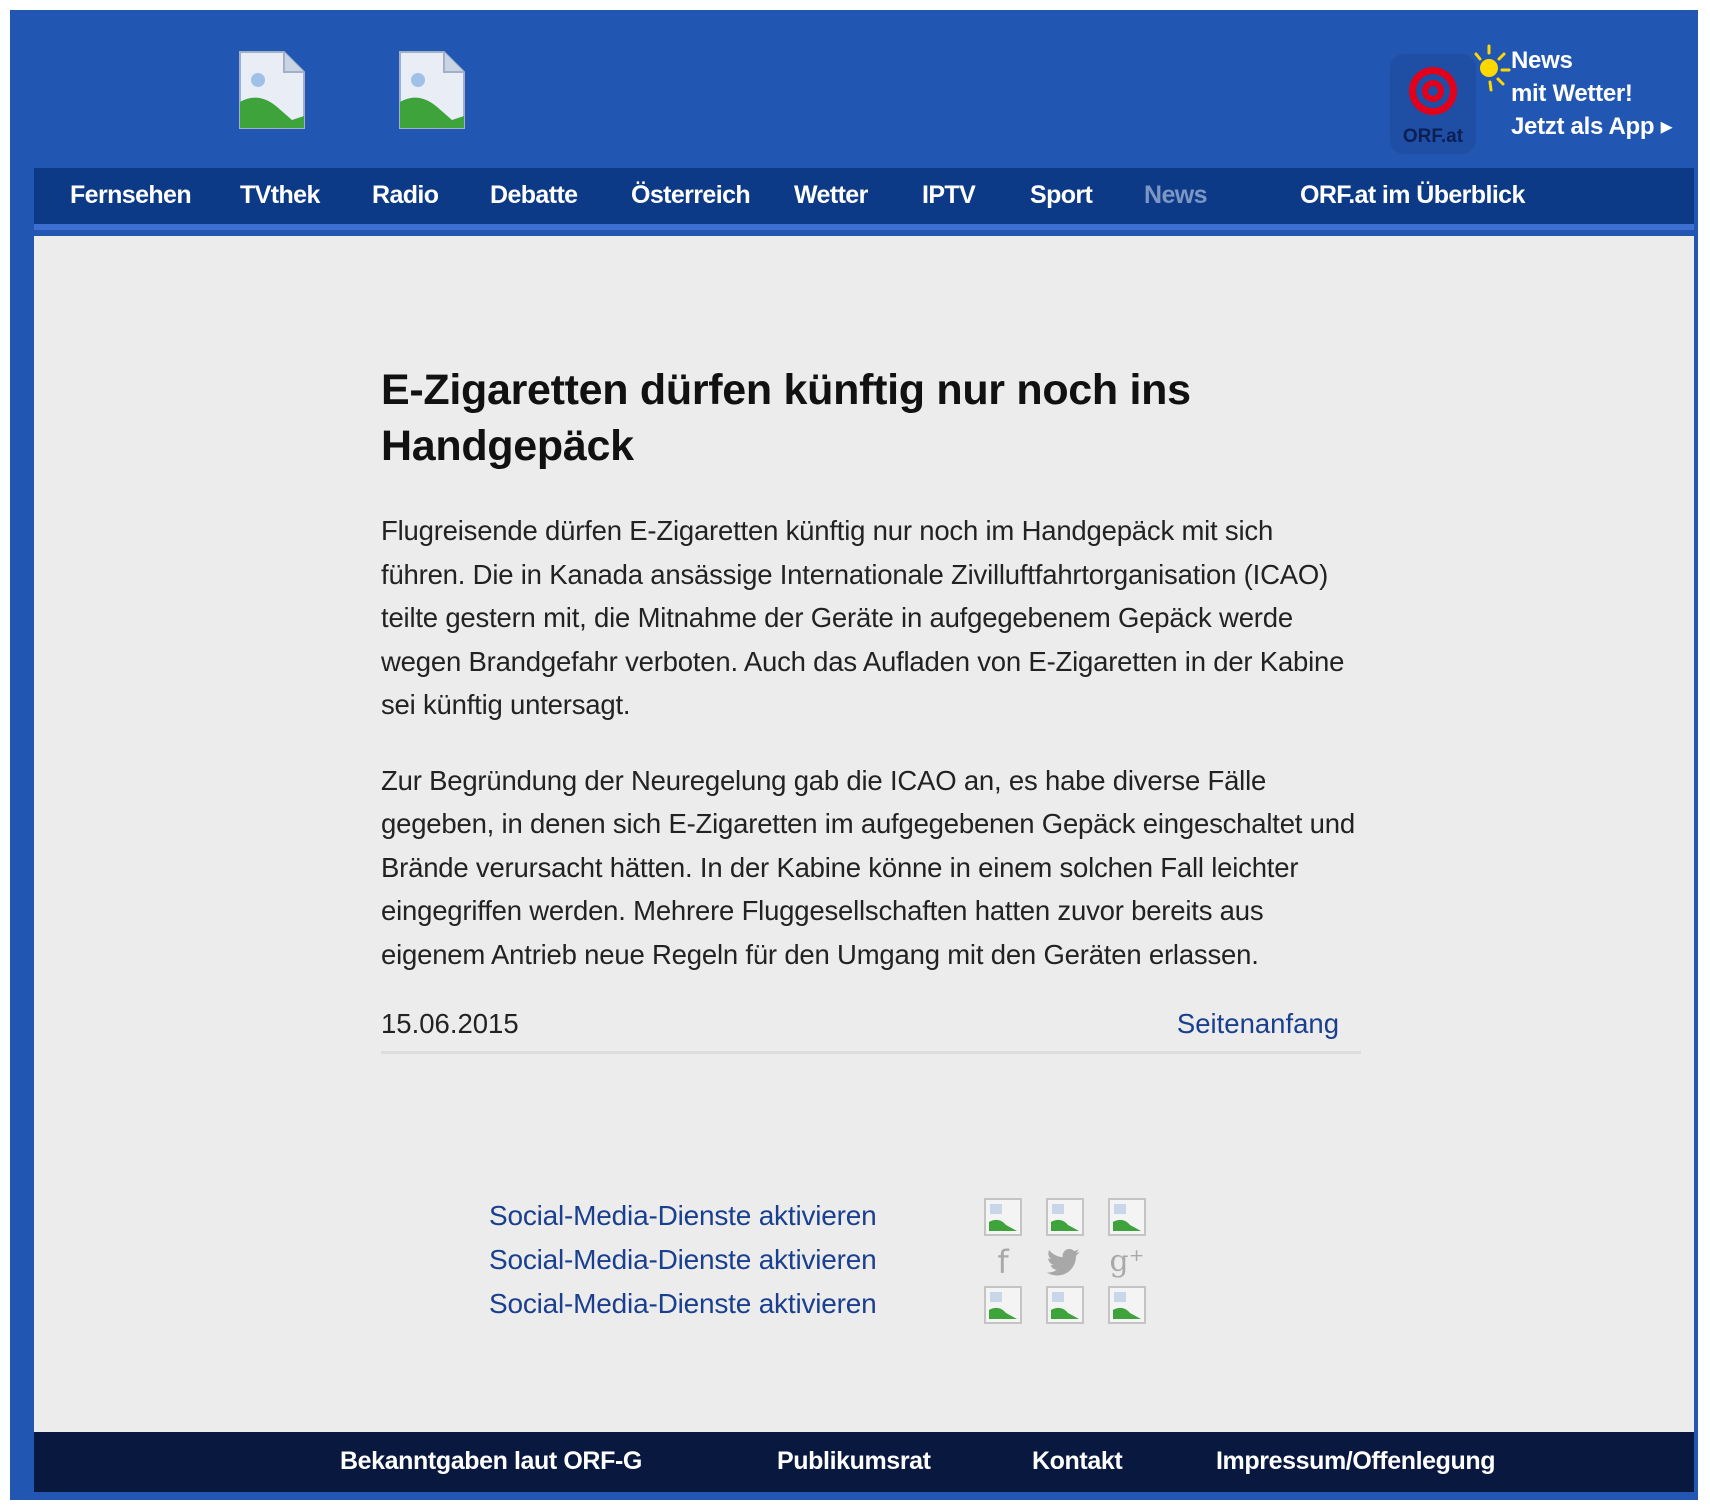 This screenshot has width=1710, height=1511. What do you see at coordinates (1572, 93) in the screenshot?
I see `promo-line: mit Wetter!` at bounding box center [1572, 93].